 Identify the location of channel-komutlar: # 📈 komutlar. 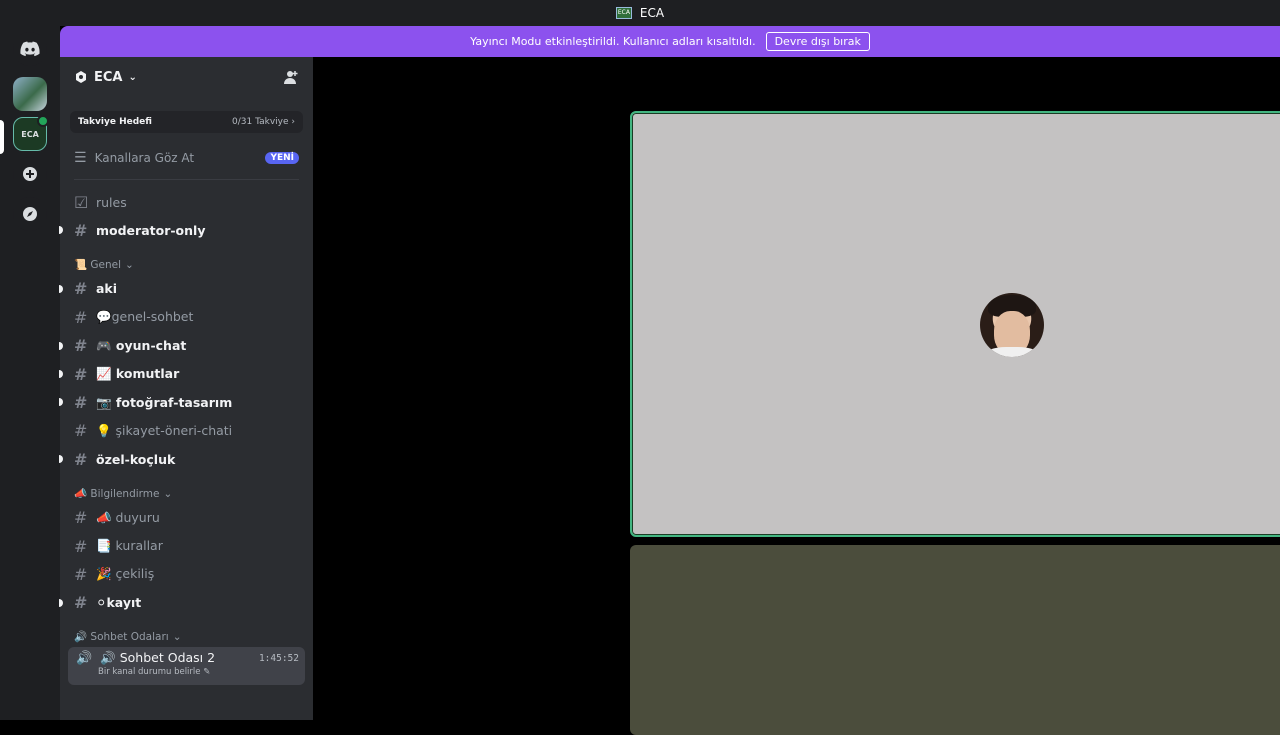
(186, 374).